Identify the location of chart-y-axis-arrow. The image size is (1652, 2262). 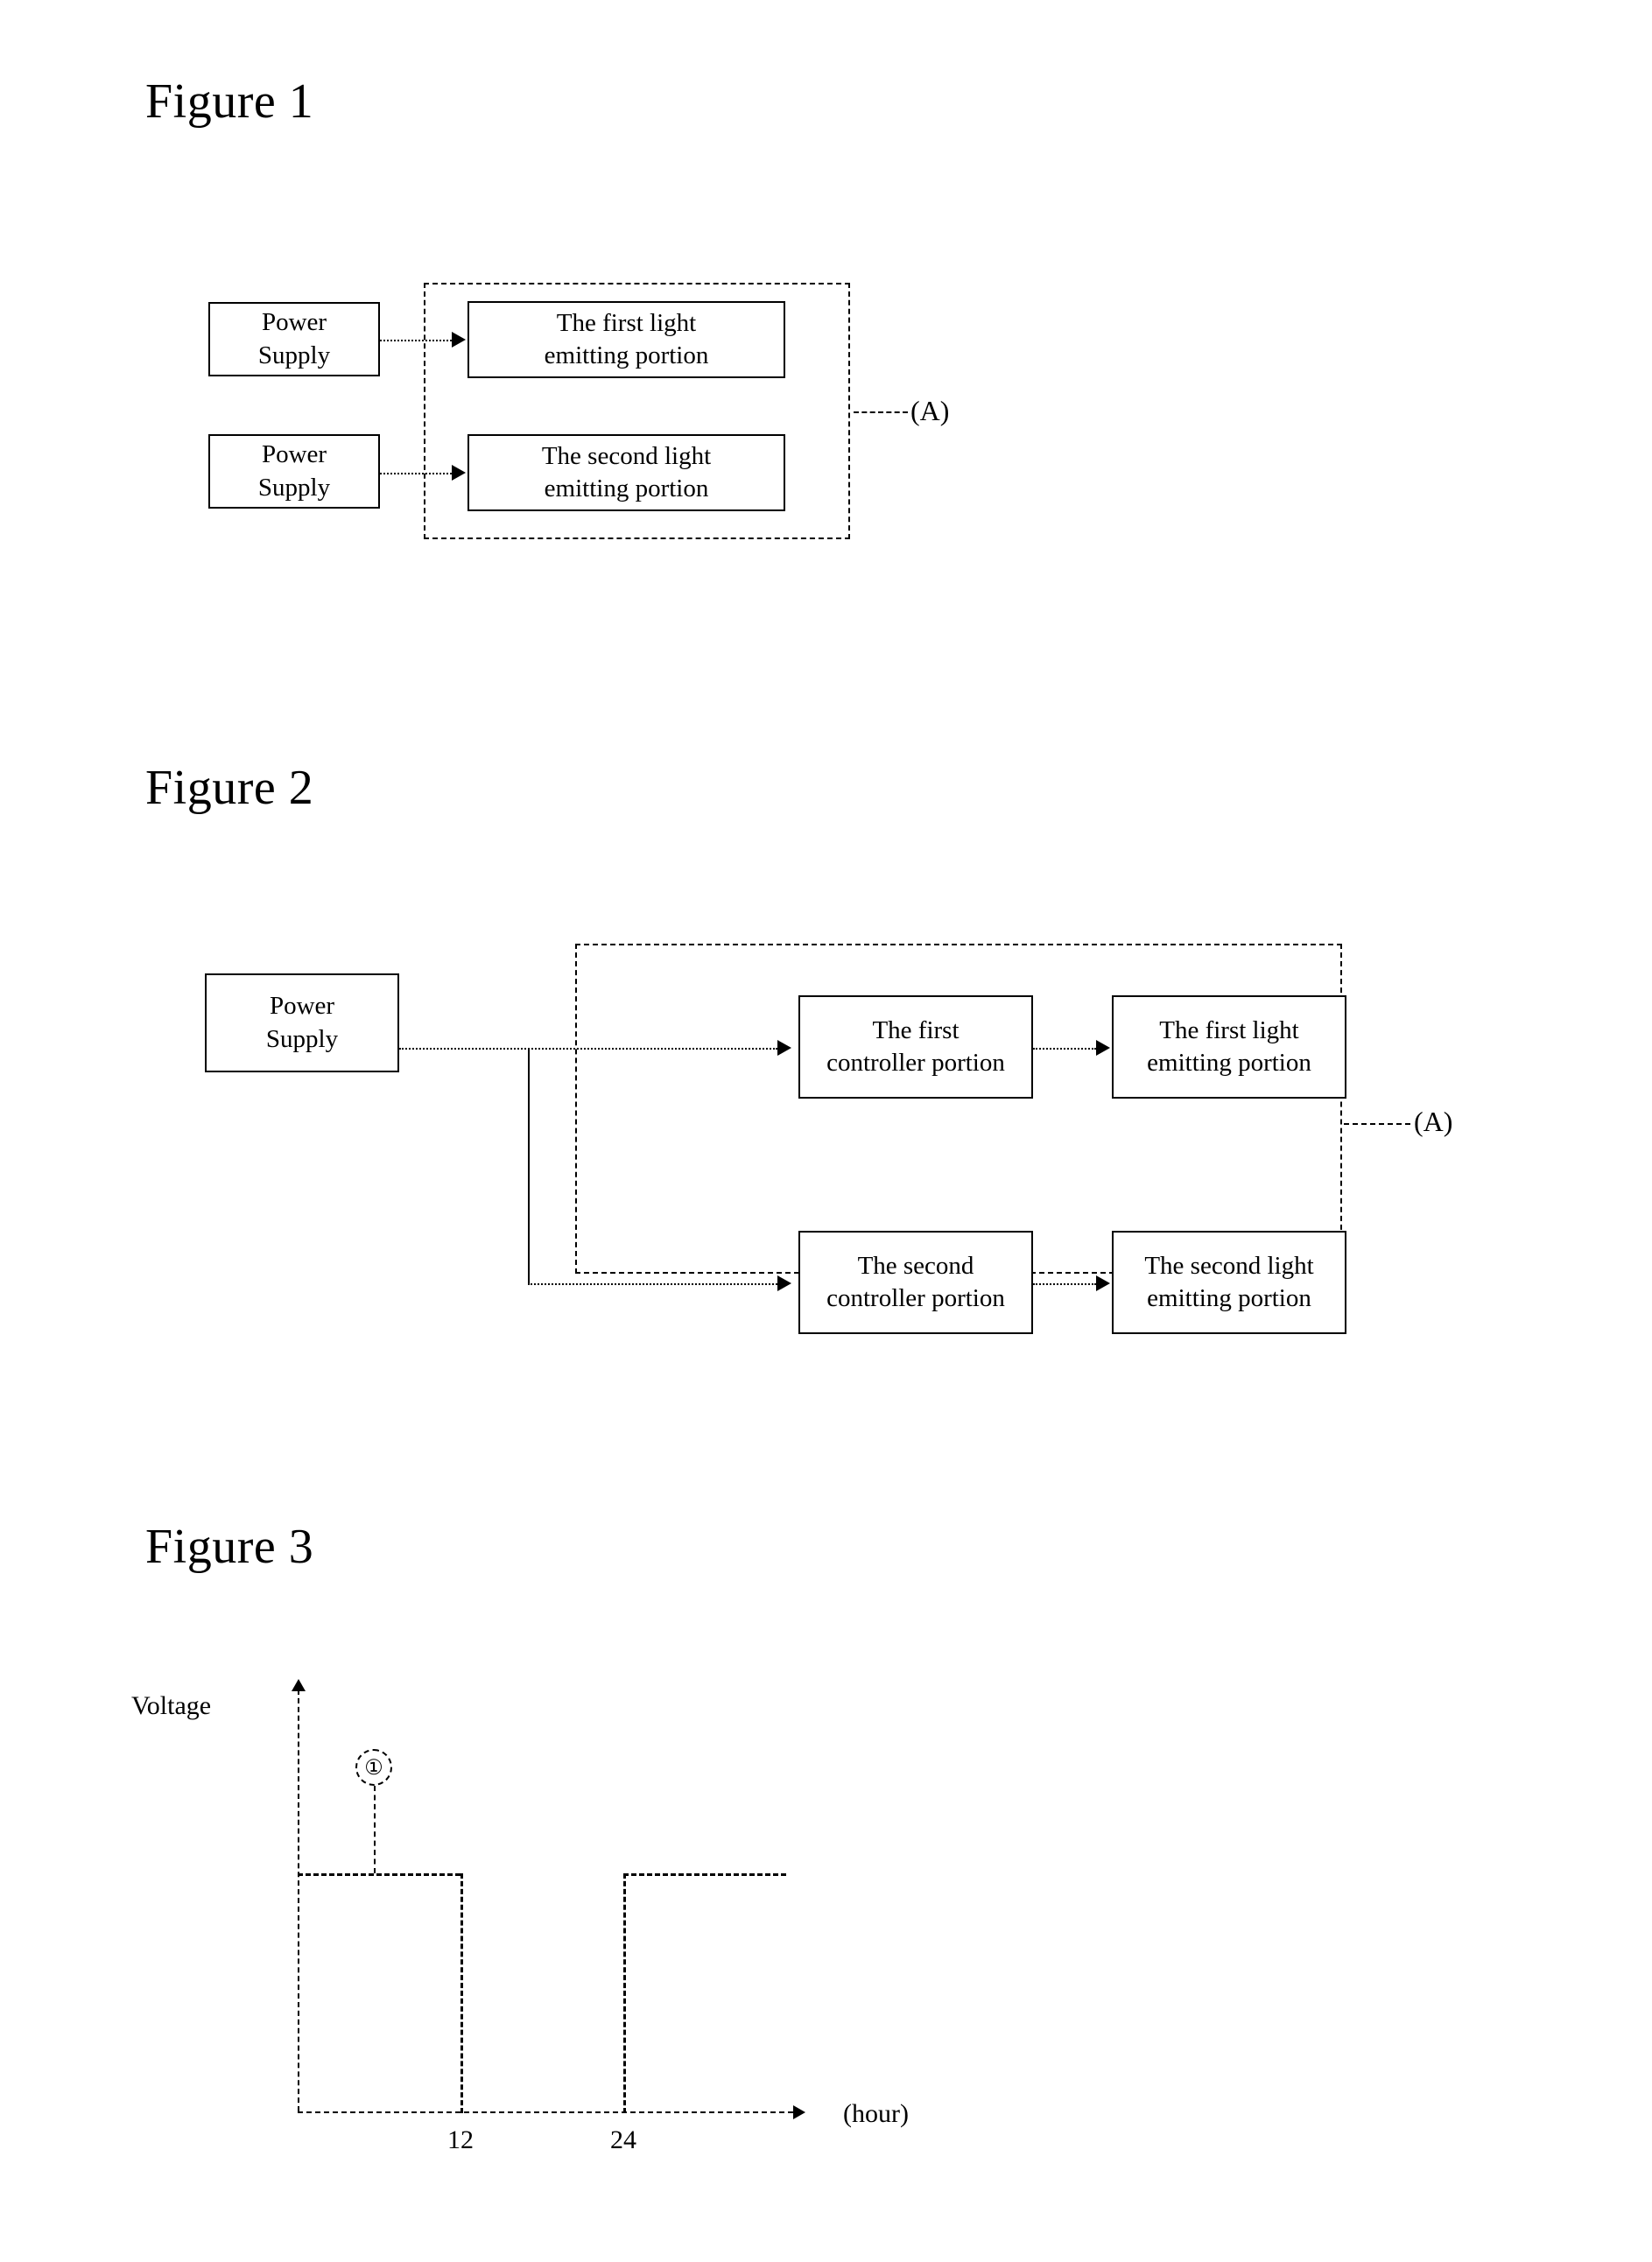
(299, 1685).